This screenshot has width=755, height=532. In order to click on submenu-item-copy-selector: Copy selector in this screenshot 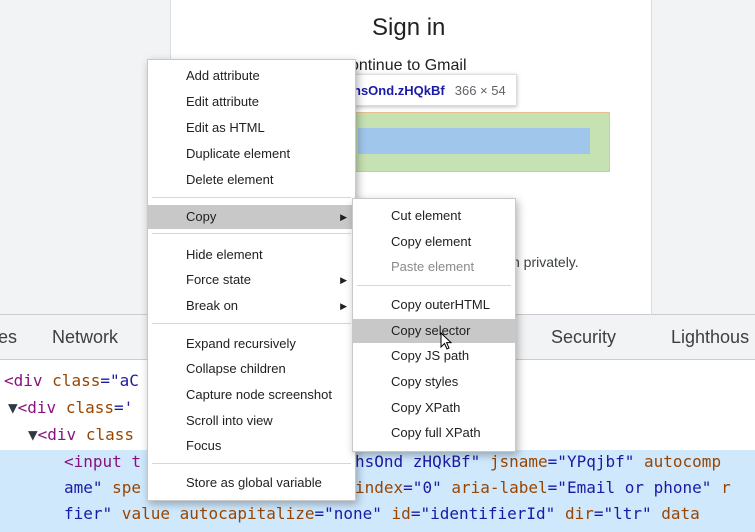, I will do `click(434, 331)`.